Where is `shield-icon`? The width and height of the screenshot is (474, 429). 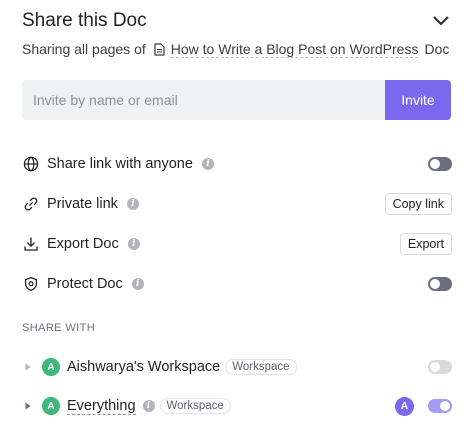
shield-icon is located at coordinates (31, 284).